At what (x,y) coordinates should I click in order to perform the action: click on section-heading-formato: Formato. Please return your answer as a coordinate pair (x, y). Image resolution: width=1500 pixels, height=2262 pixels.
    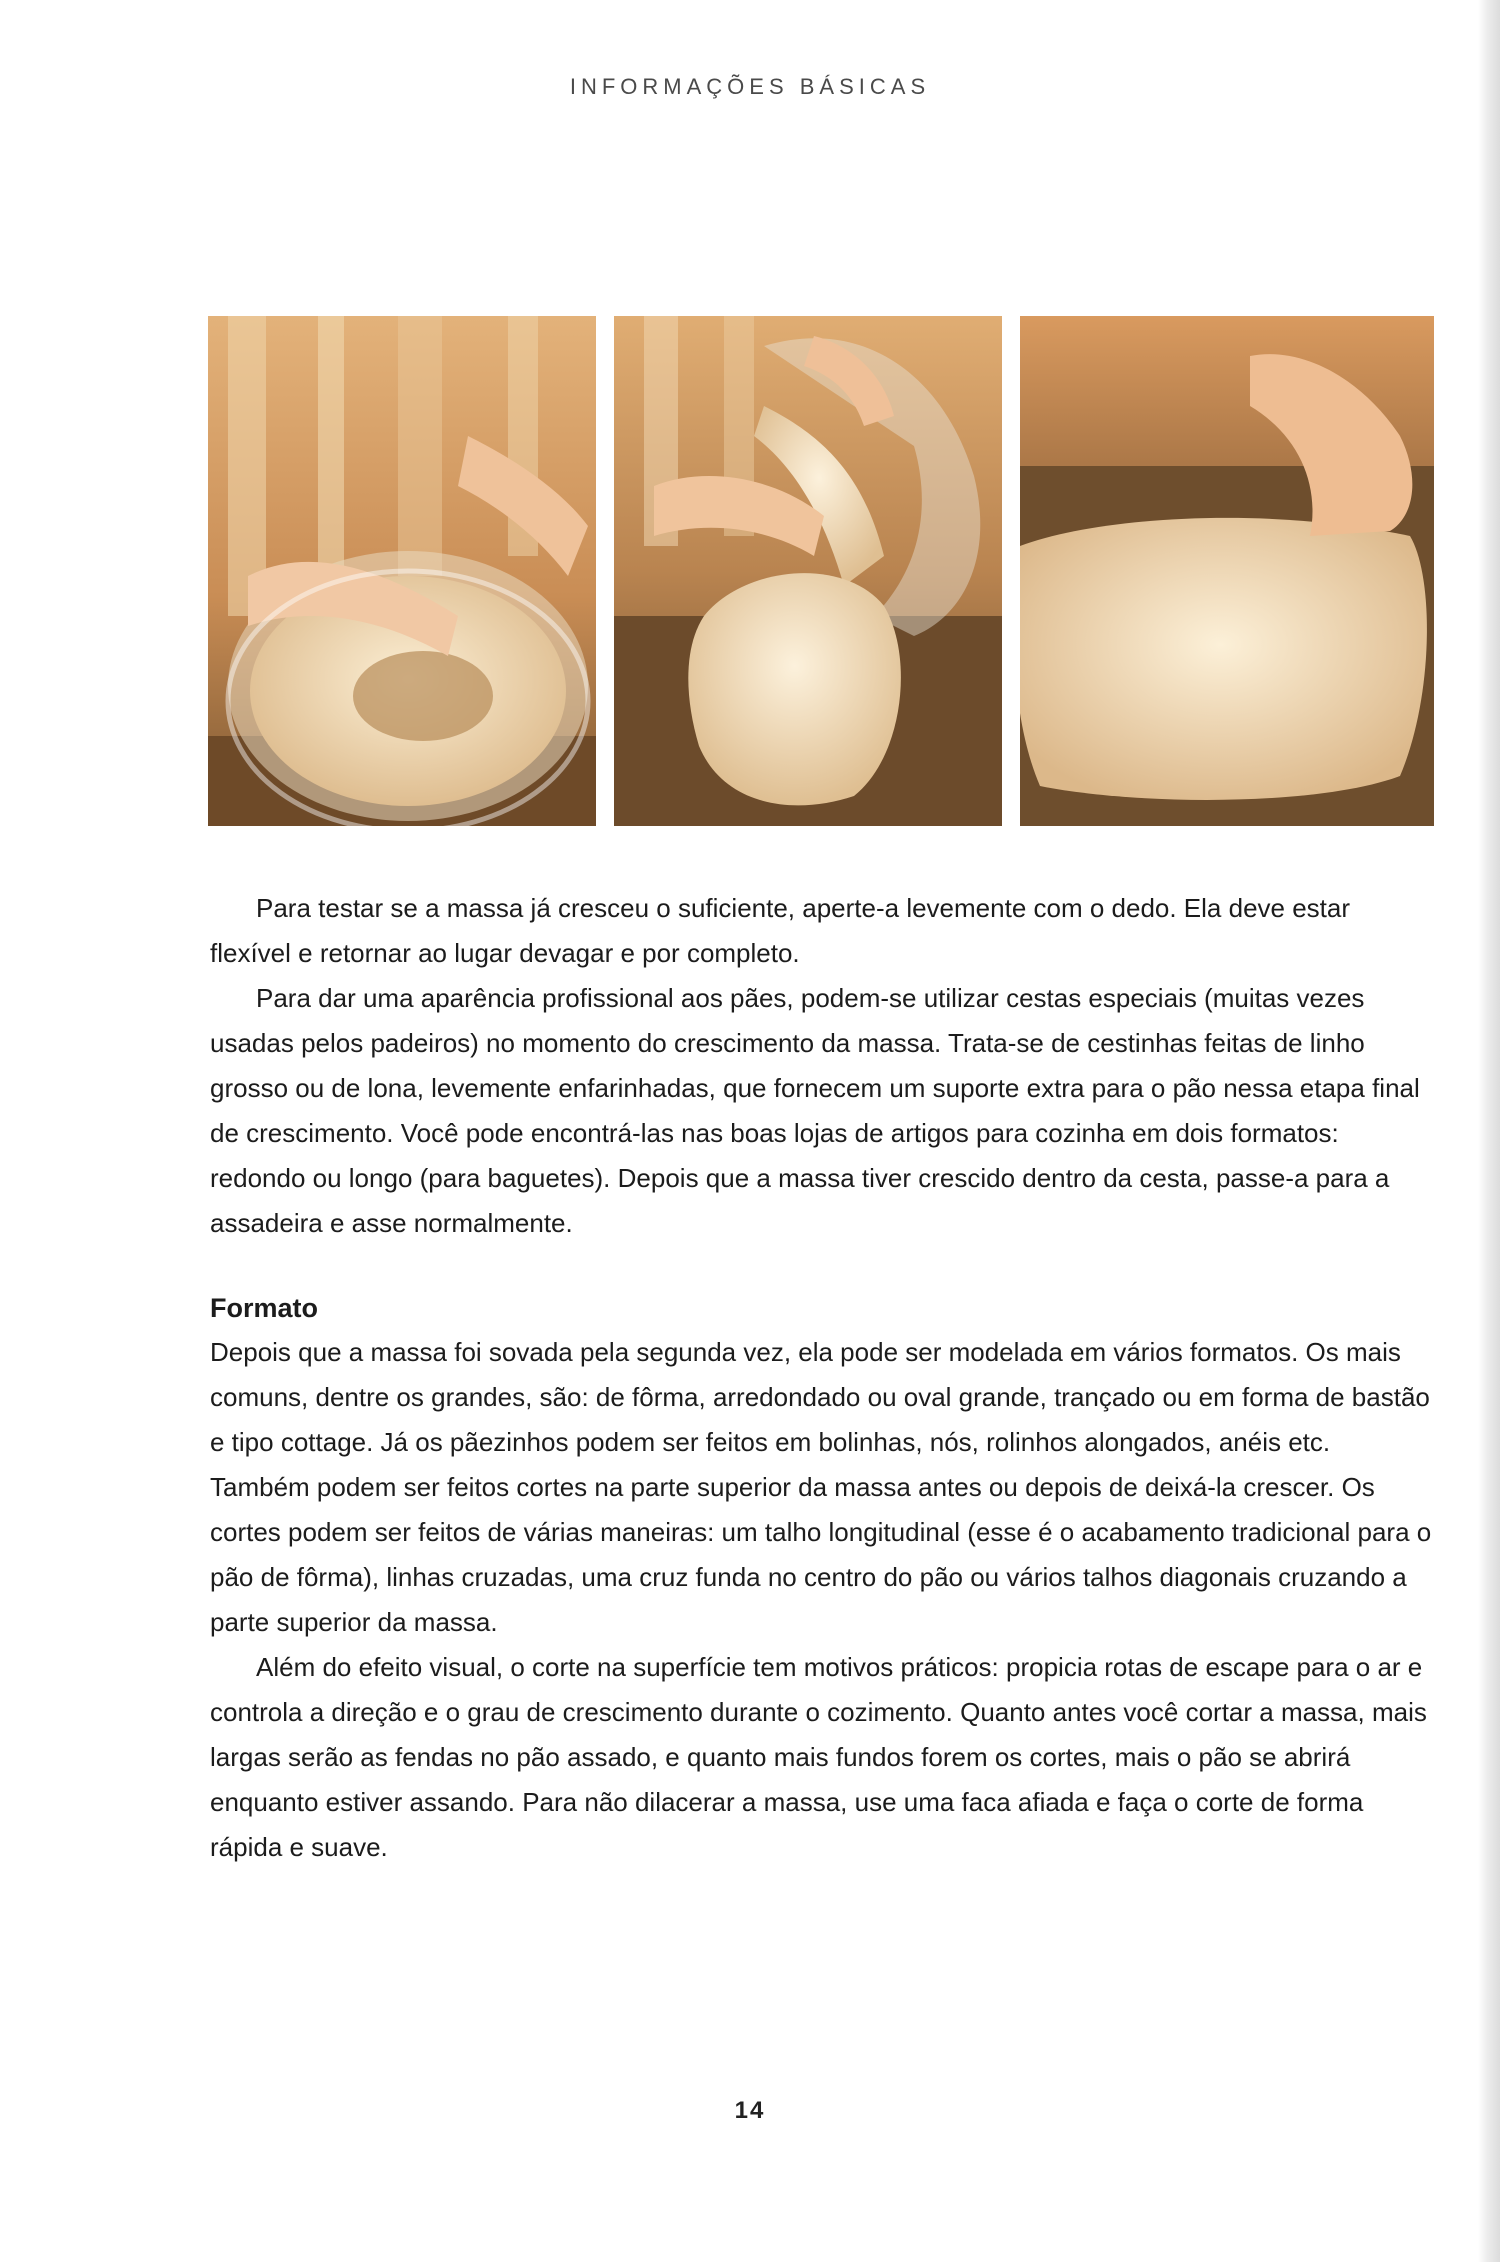
    Looking at the image, I should click on (264, 1308).